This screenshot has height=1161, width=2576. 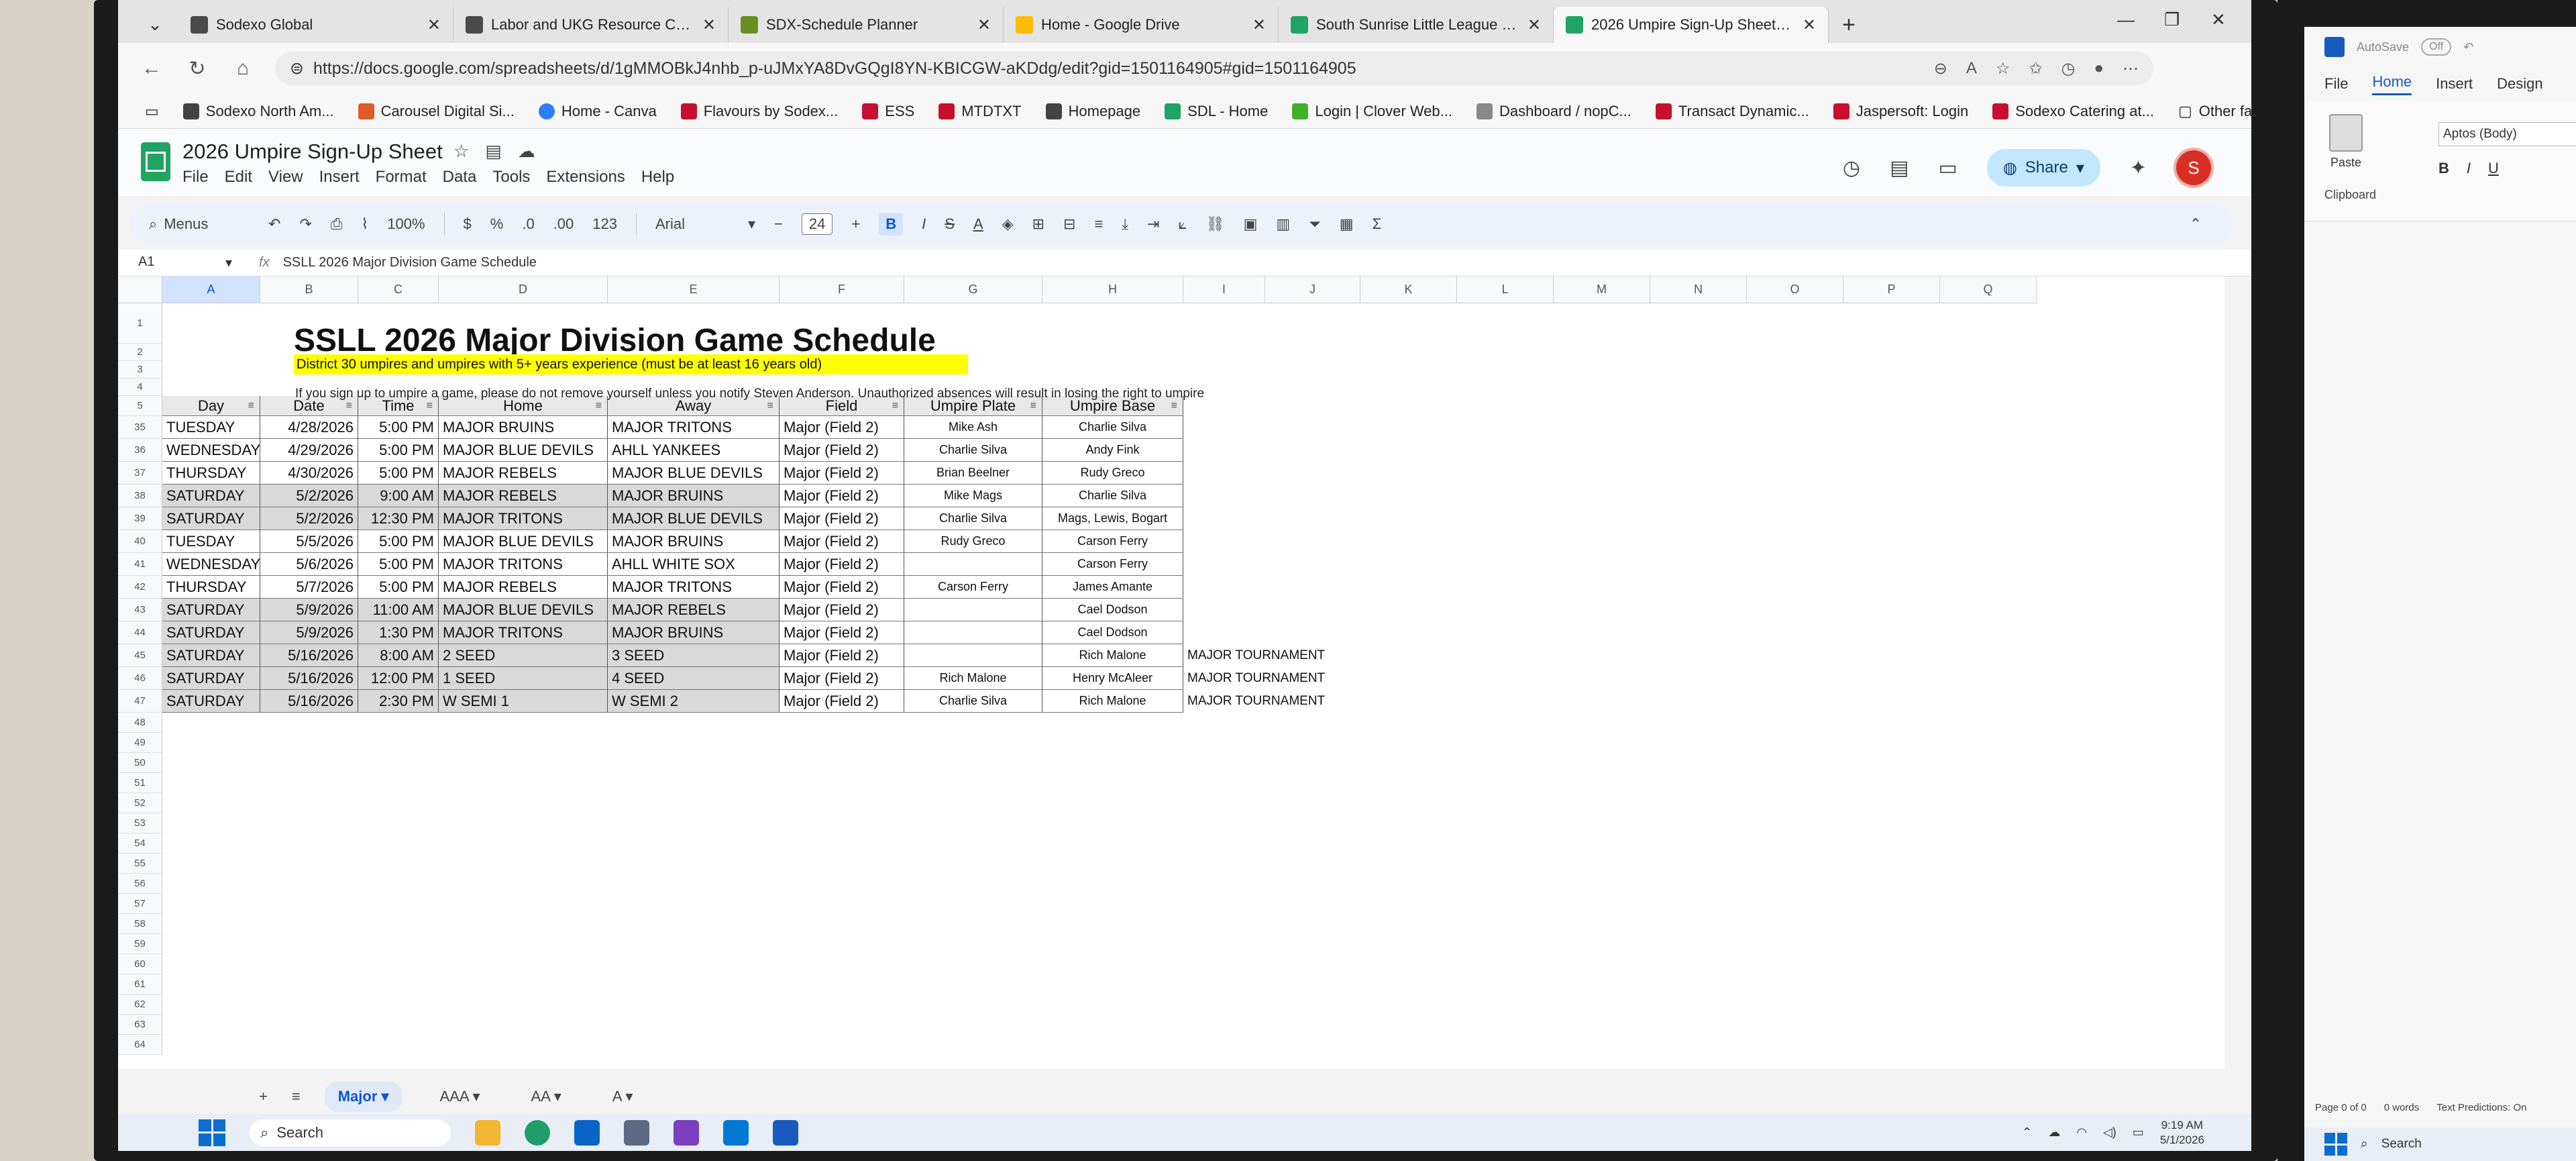 I want to click on bold-button: B, so click(x=891, y=225).